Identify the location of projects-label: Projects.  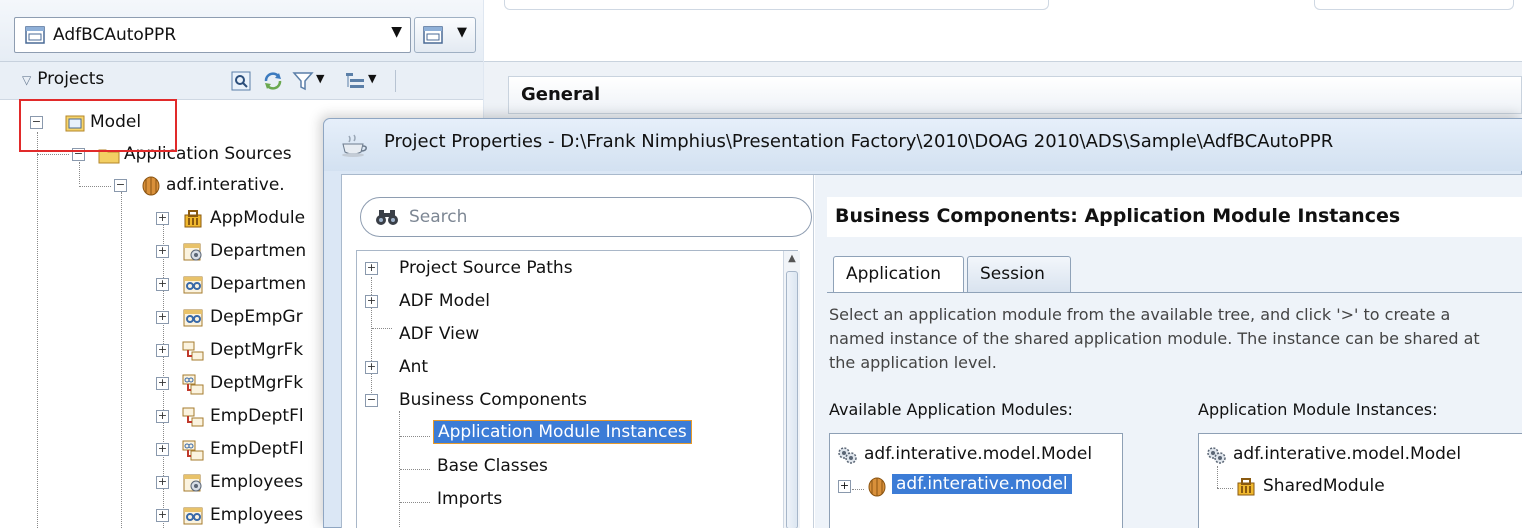
(71, 79).